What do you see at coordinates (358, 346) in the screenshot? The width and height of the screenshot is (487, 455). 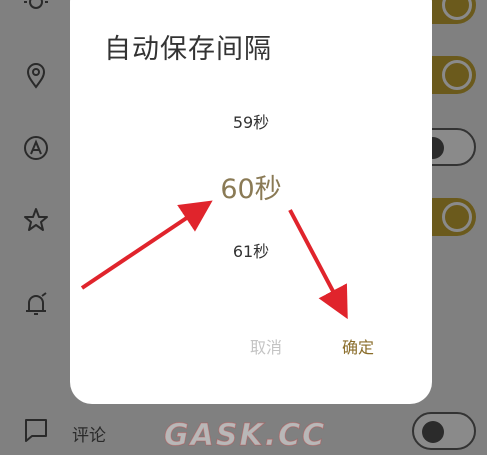 I see `confirm-button: 确定` at bounding box center [358, 346].